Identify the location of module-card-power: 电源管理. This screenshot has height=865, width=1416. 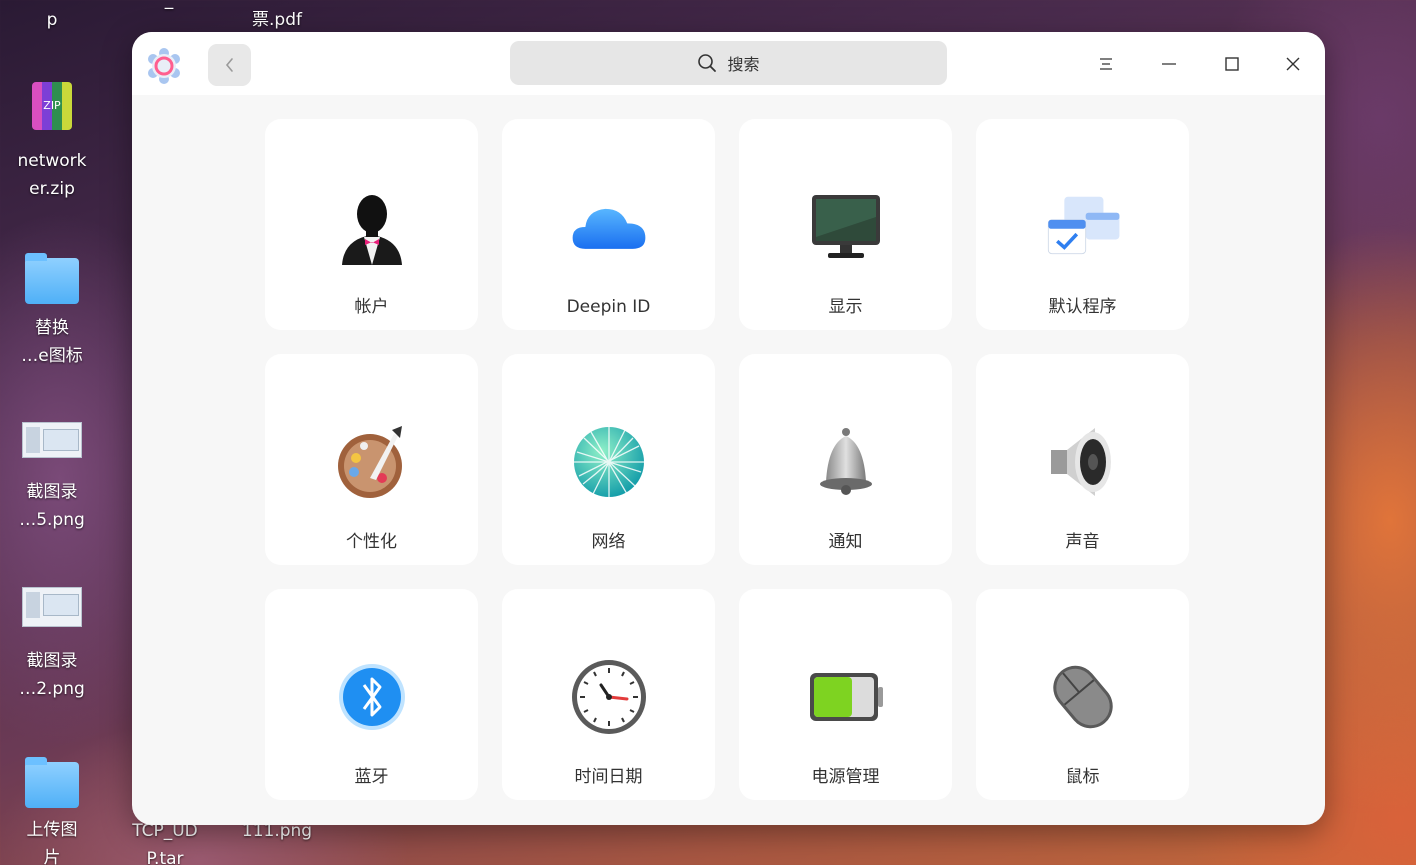
(845, 694).